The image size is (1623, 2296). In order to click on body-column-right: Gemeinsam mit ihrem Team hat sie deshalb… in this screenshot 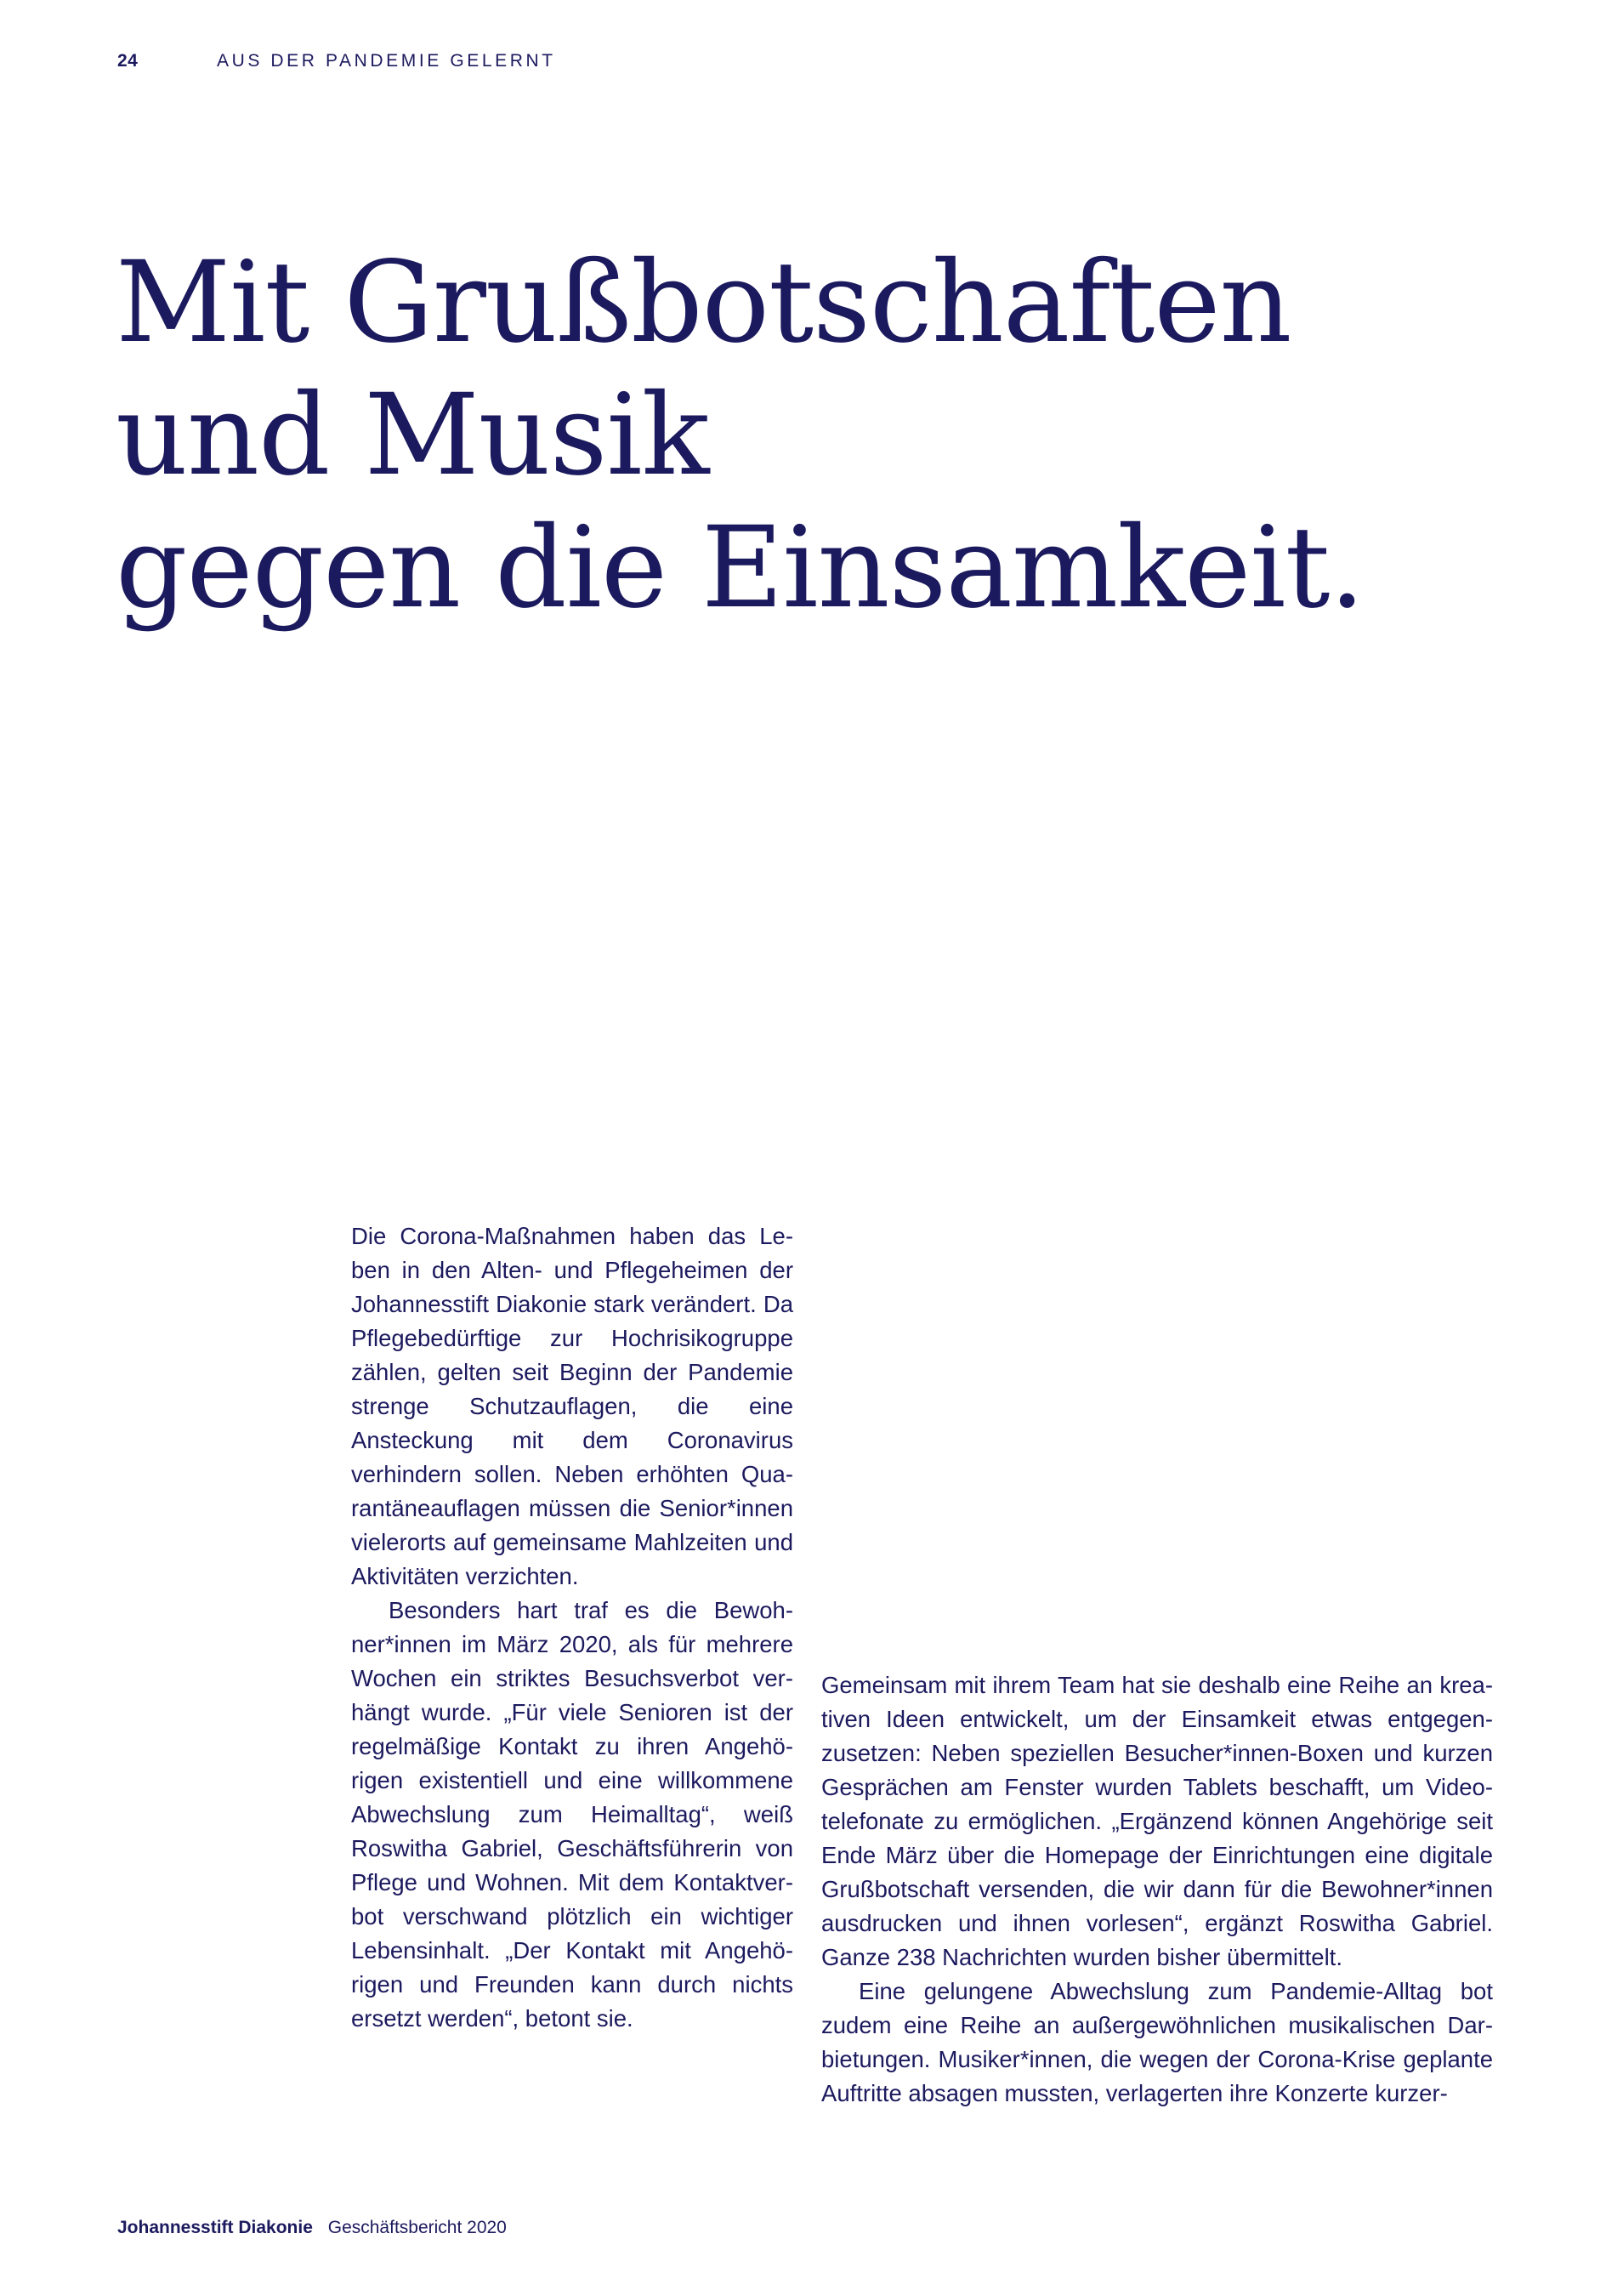, I will do `click(1157, 1889)`.